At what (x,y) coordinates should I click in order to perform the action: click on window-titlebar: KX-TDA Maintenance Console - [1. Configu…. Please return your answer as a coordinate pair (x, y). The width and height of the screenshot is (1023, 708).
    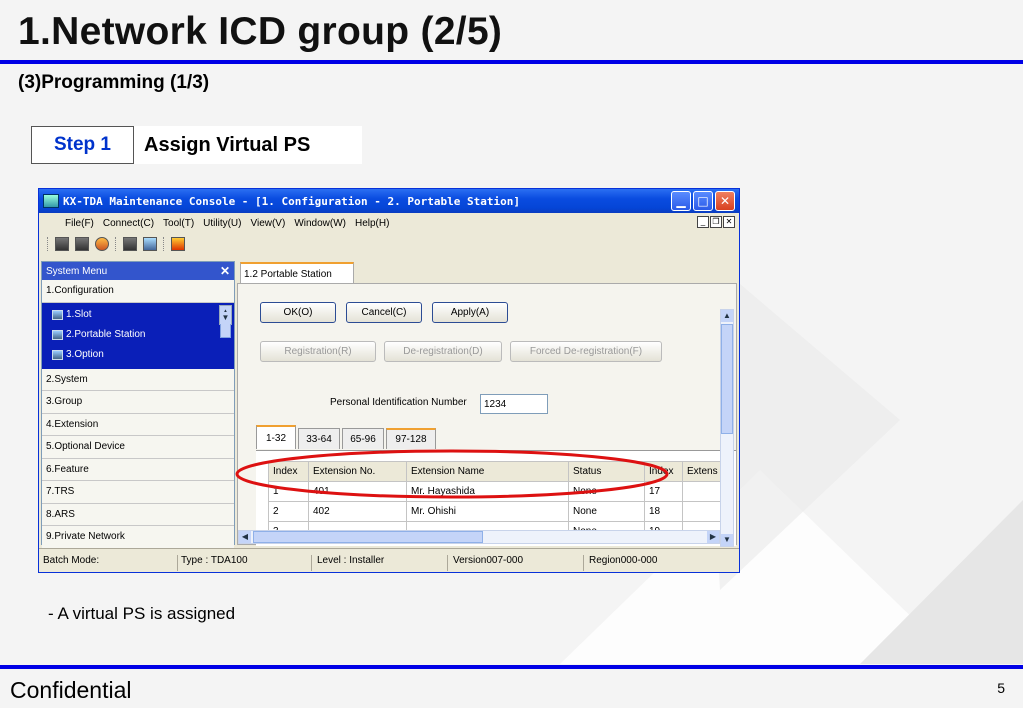
    Looking at the image, I should click on (389, 201).